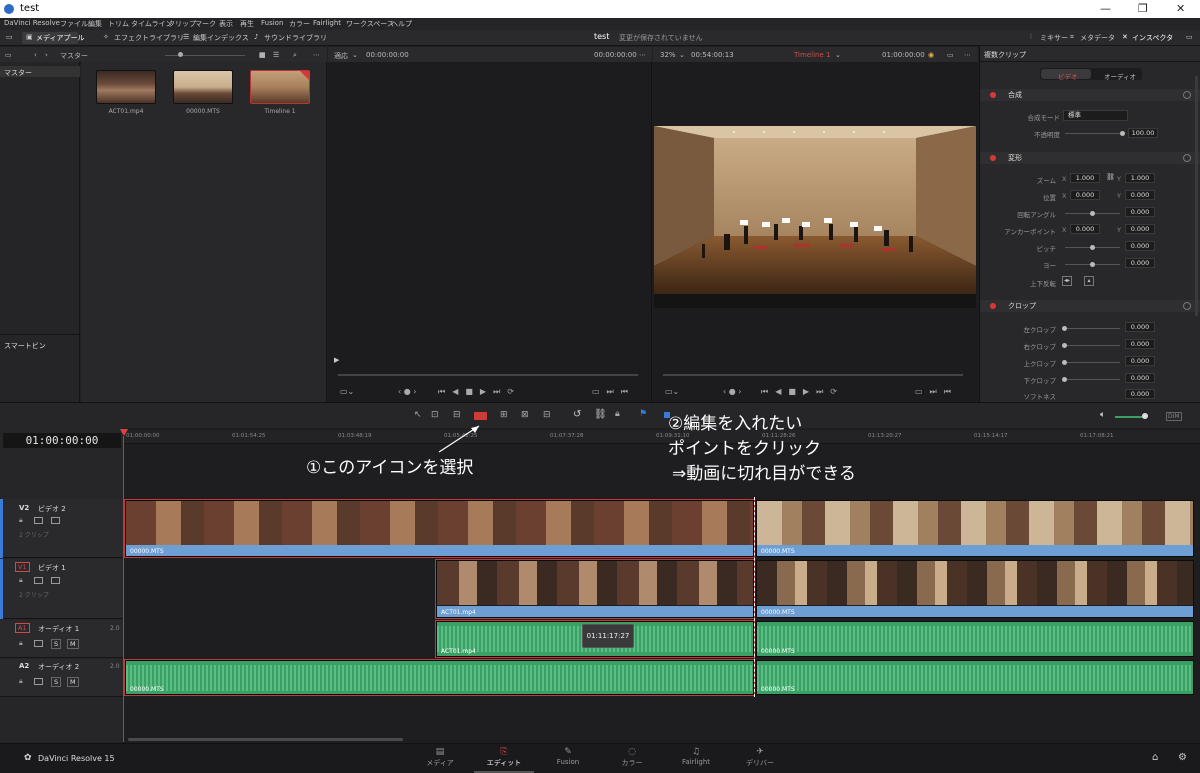 The width and height of the screenshot is (1200, 773). Describe the element at coordinates (617, 414) in the screenshot. I see `position-lock-icon: 🔒︎` at that location.